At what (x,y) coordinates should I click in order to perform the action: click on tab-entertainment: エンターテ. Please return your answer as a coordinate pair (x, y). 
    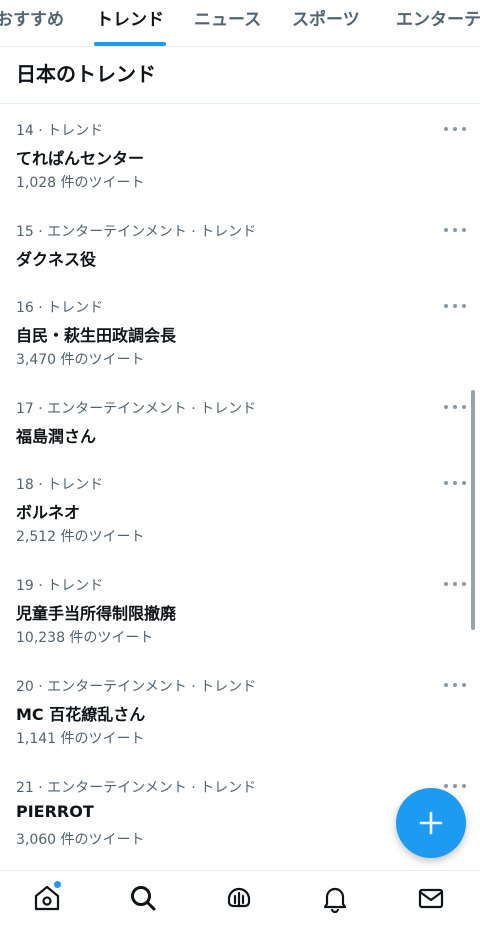
    Looking at the image, I should click on (438, 23).